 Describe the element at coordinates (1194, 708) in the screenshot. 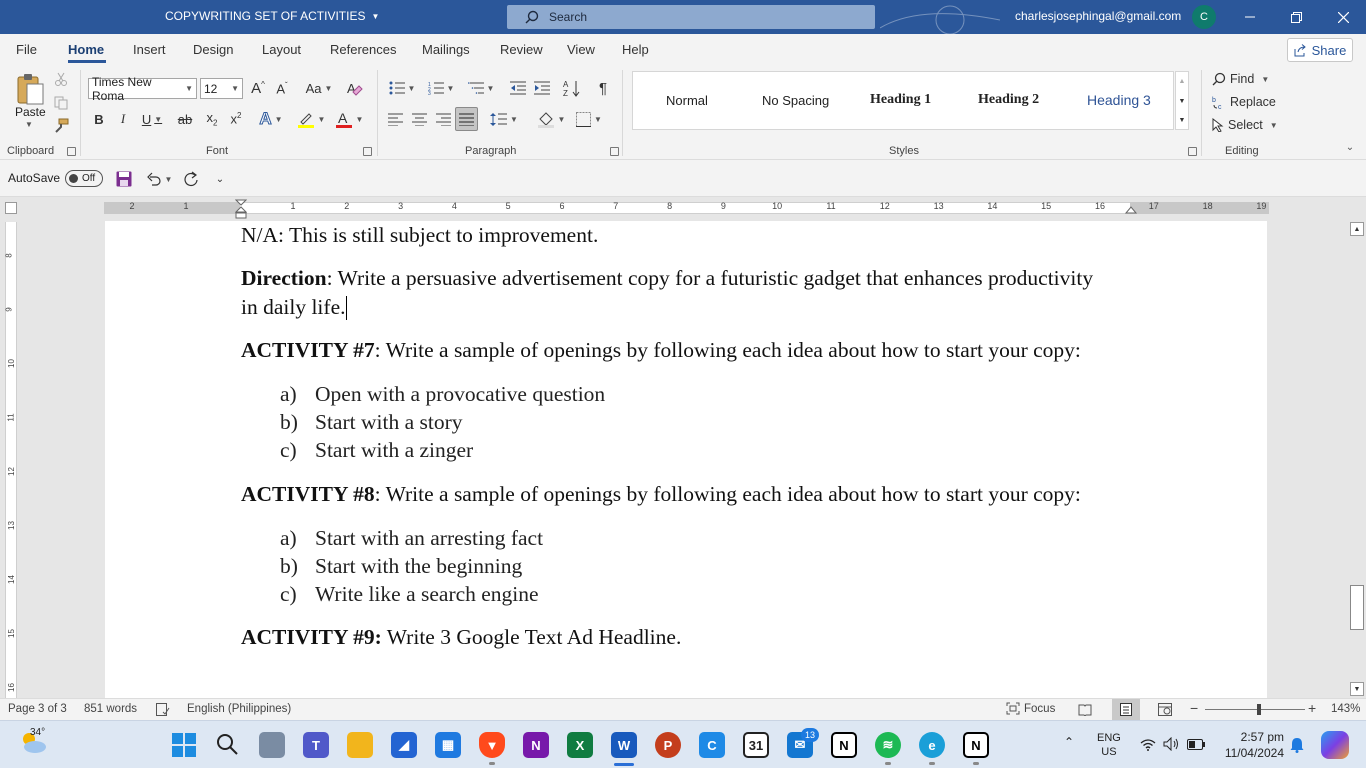

I see `zoom-out-button: −` at that location.